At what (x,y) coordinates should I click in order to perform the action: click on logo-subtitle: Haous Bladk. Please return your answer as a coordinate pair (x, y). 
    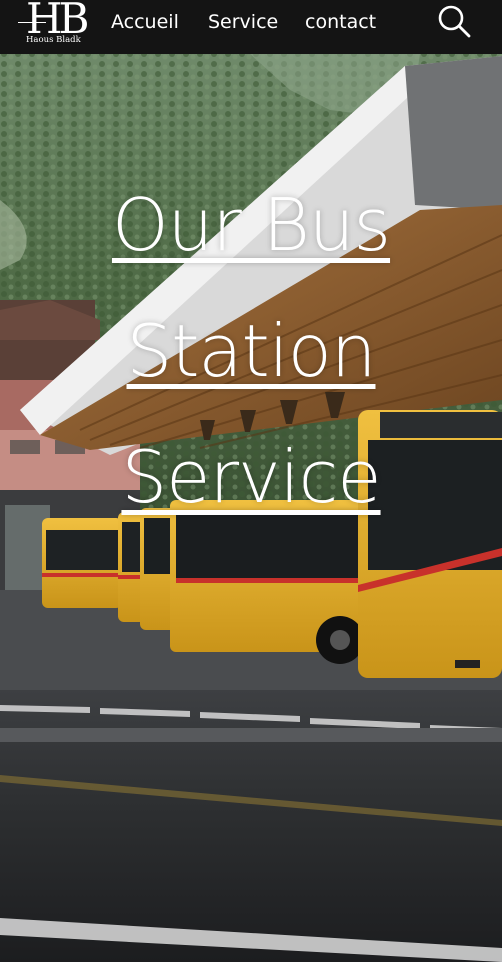
    Looking at the image, I should click on (53, 40).